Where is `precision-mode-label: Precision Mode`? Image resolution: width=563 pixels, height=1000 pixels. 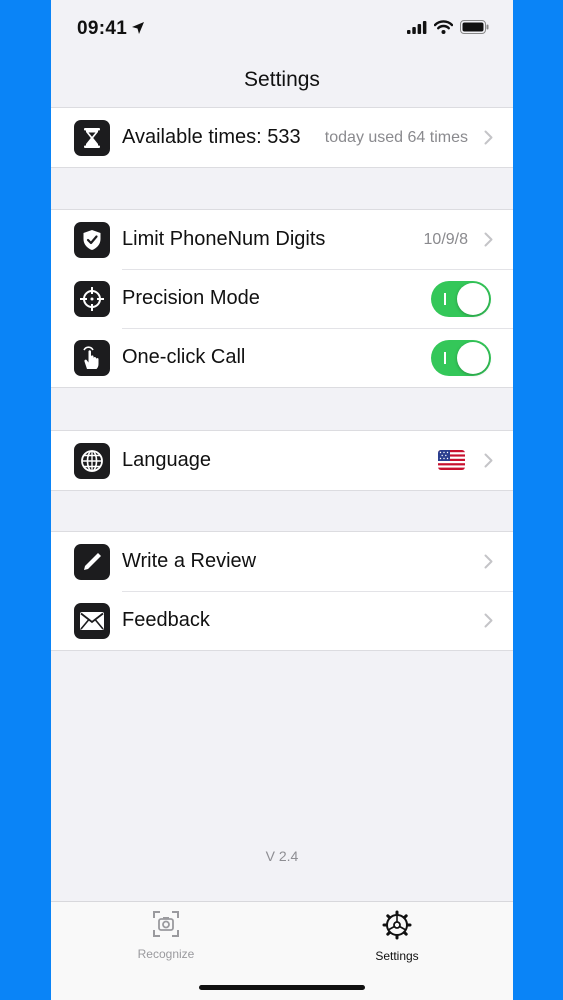 precision-mode-label: Precision Mode is located at coordinates (191, 298).